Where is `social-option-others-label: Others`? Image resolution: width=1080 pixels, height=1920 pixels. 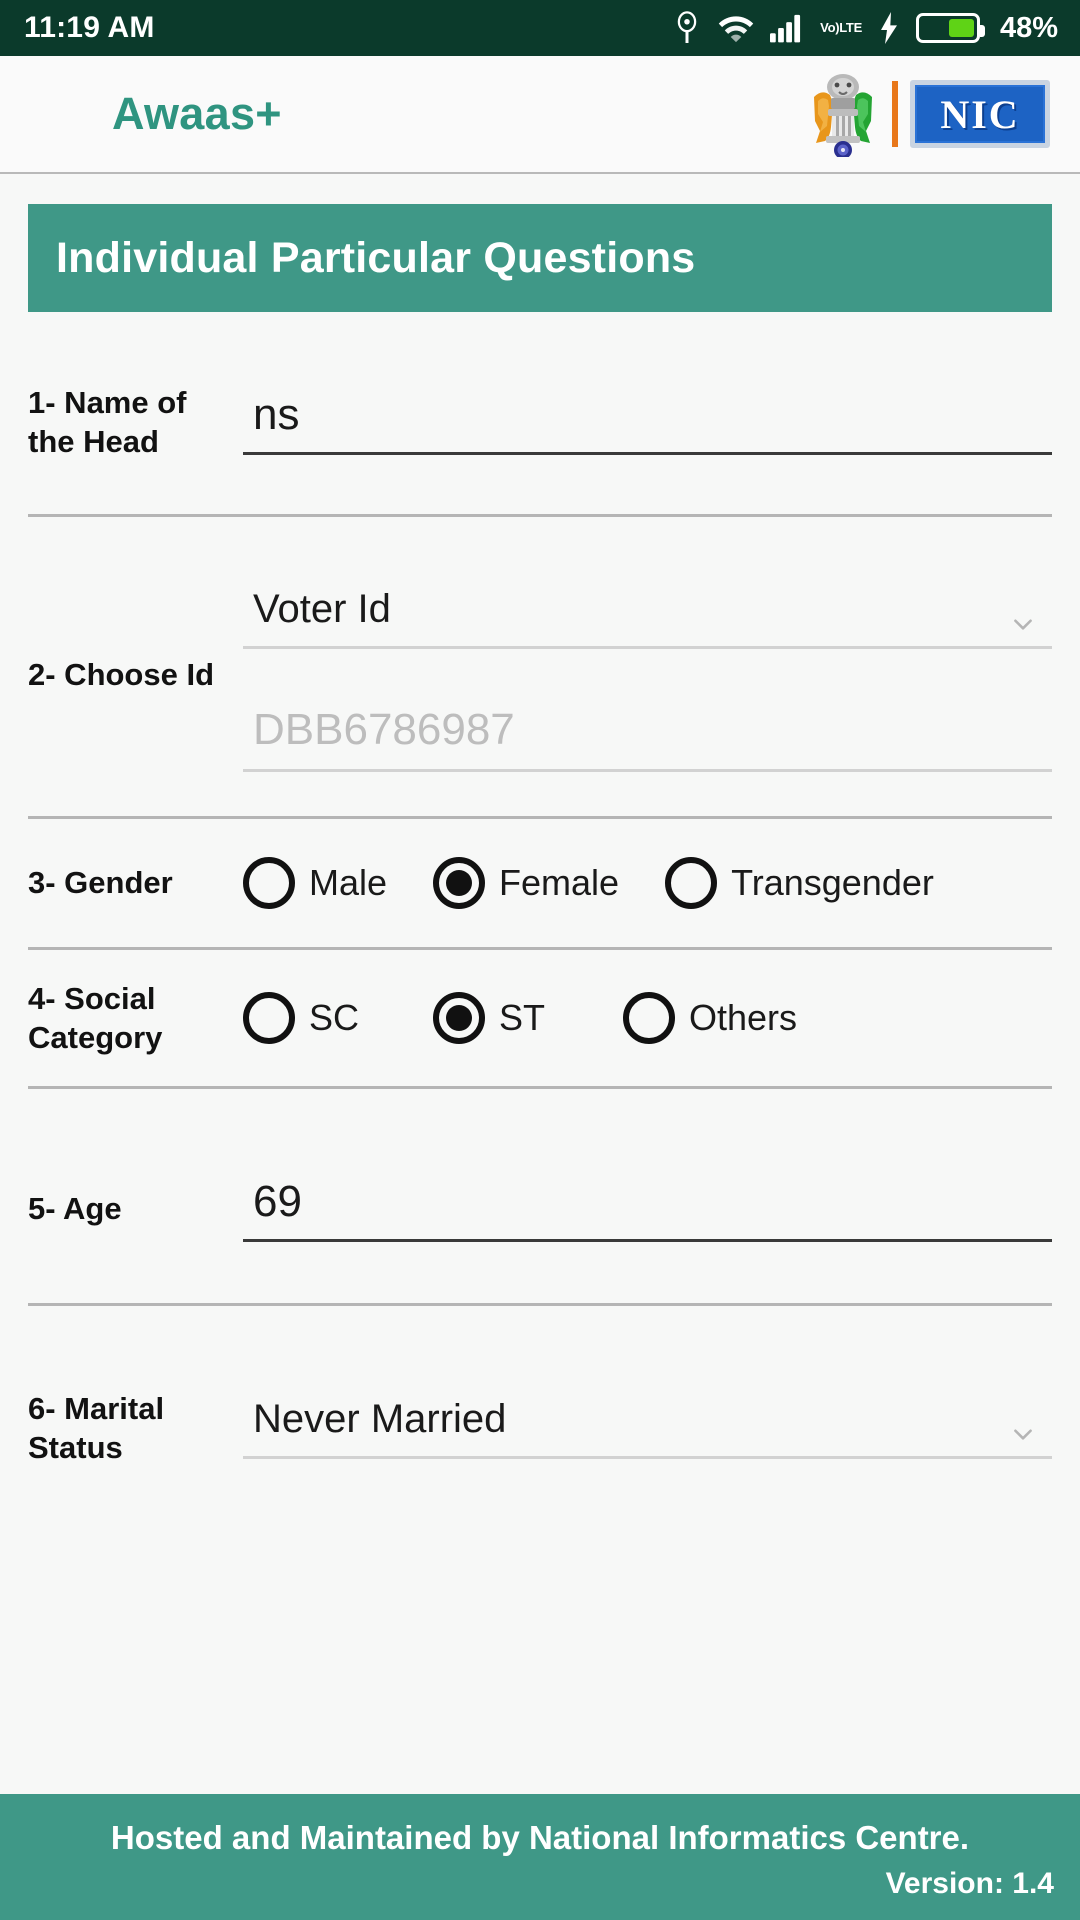
social-option-others-label: Others is located at coordinates (743, 1017).